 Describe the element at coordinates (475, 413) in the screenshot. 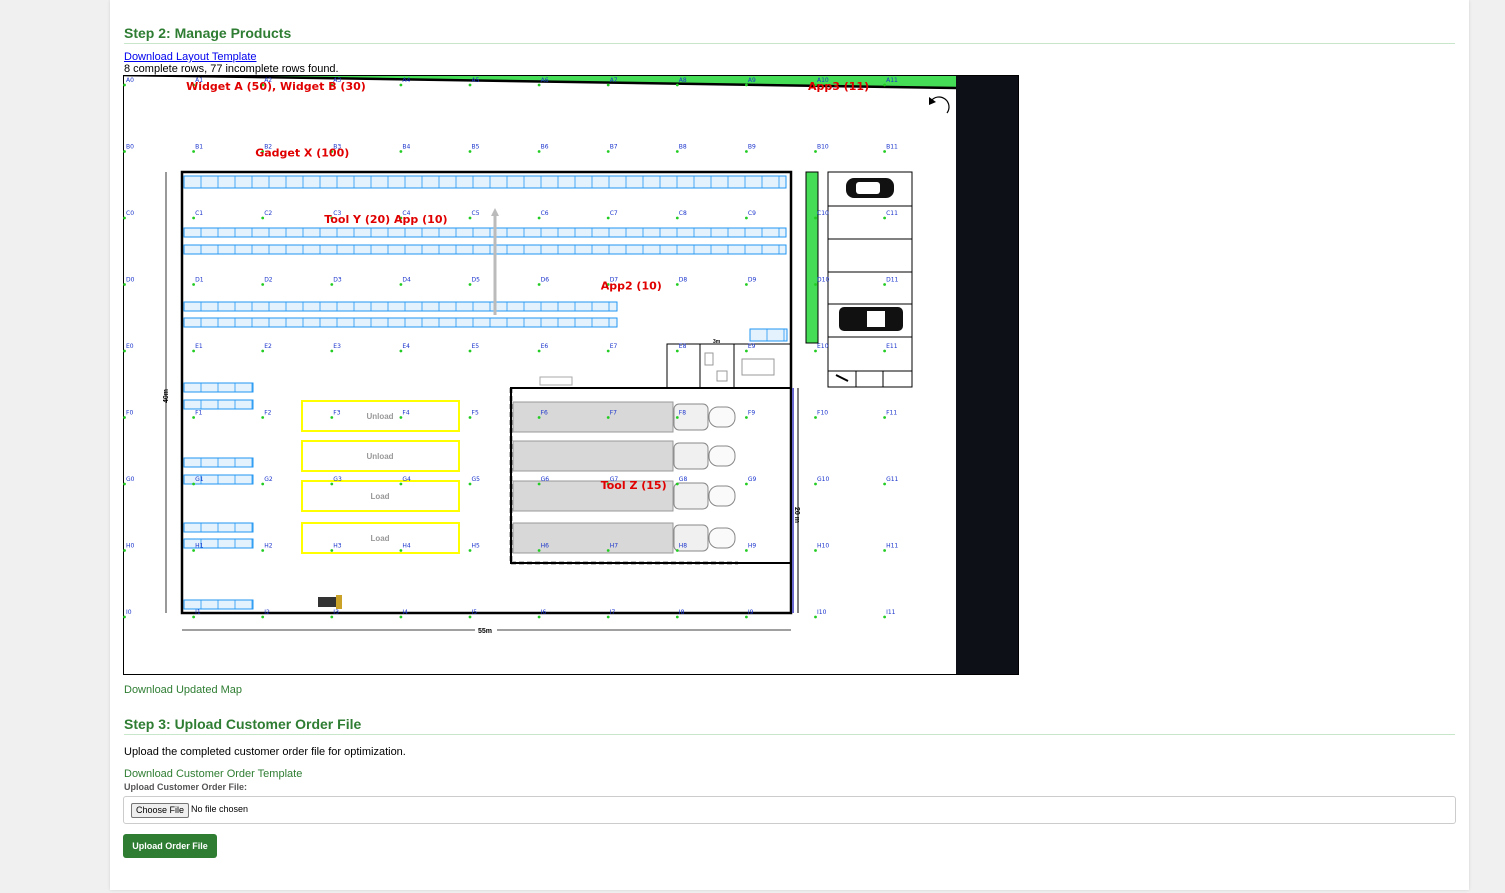

I see `grid-cell-label: F5` at that location.